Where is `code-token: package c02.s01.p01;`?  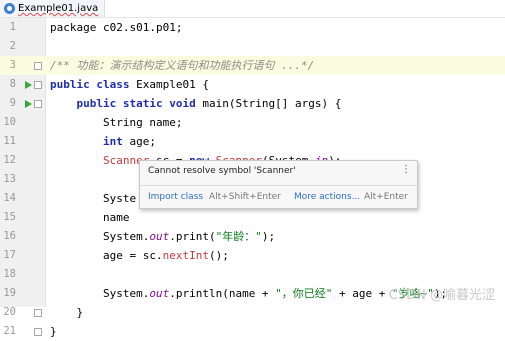
code-token: package c02.s01.p01; is located at coordinates (116, 27).